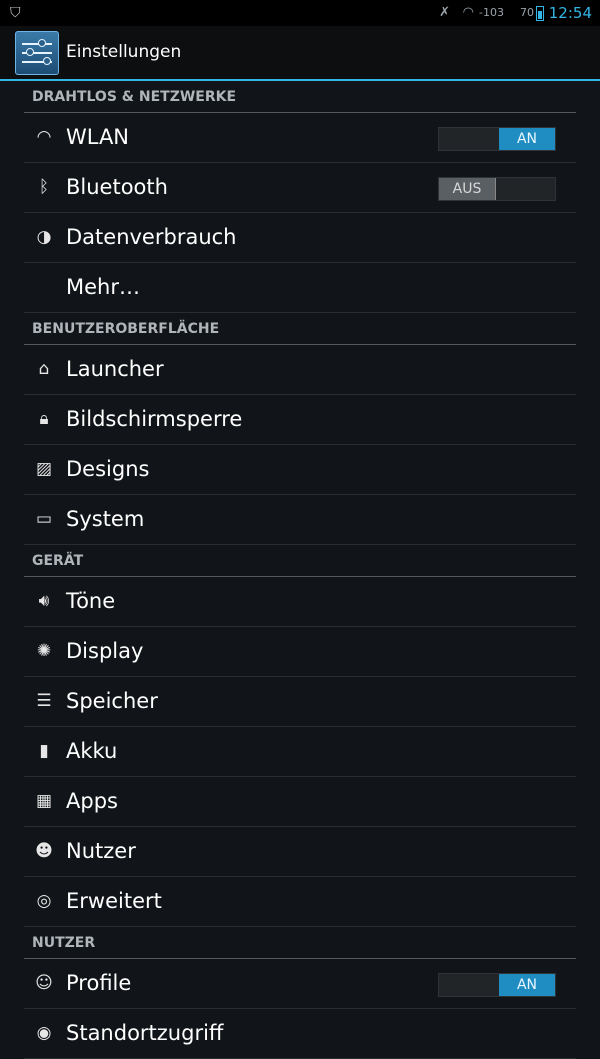  I want to click on settings-item-label: Designs, so click(108, 469).